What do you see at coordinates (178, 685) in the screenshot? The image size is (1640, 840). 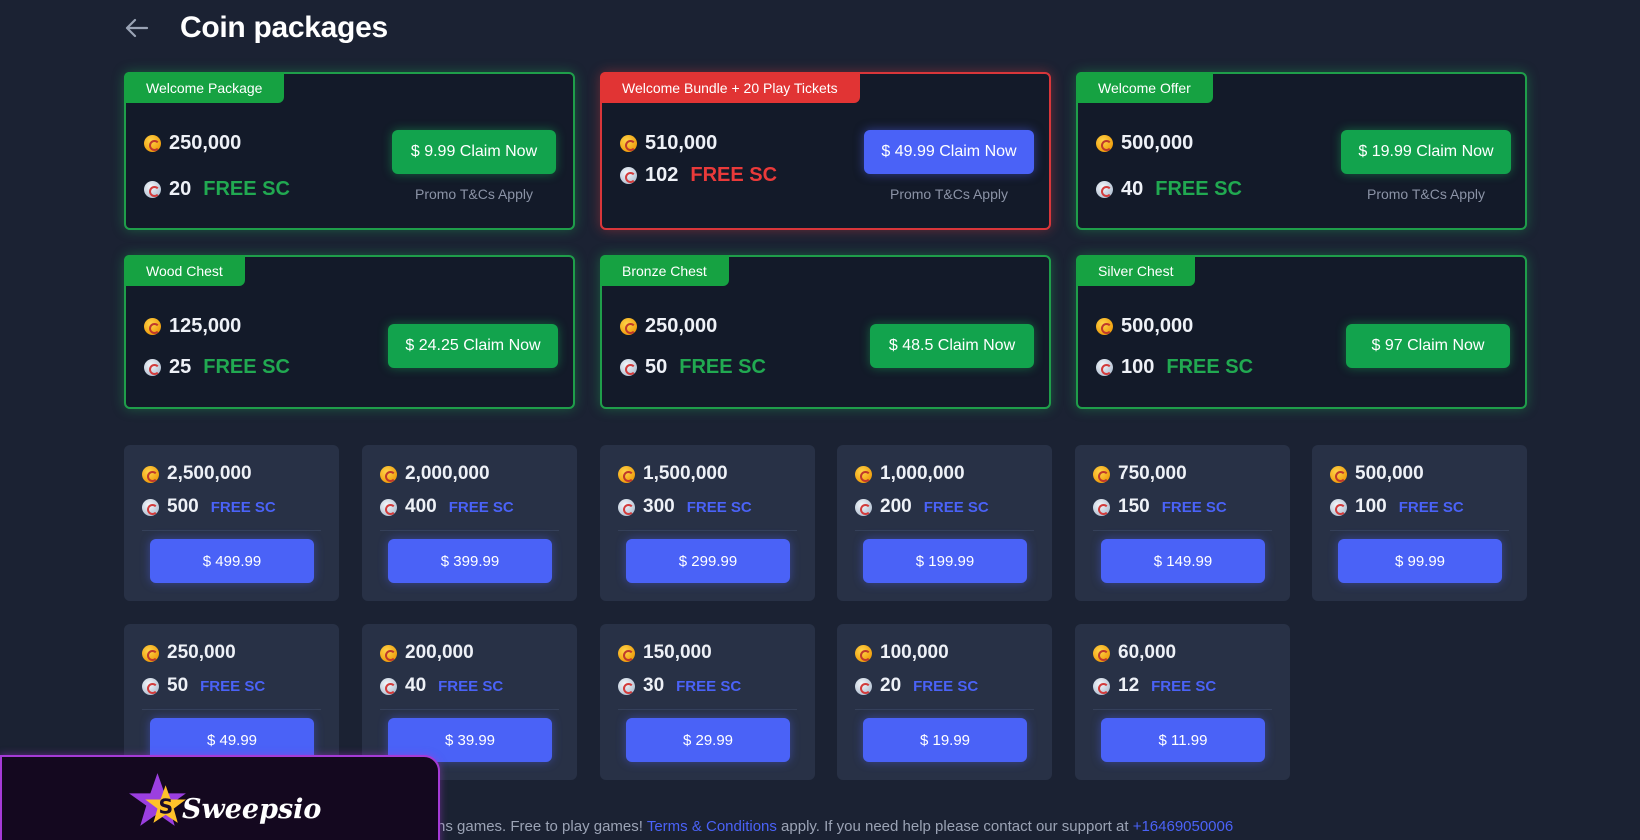 I see `sc-amount: 50` at bounding box center [178, 685].